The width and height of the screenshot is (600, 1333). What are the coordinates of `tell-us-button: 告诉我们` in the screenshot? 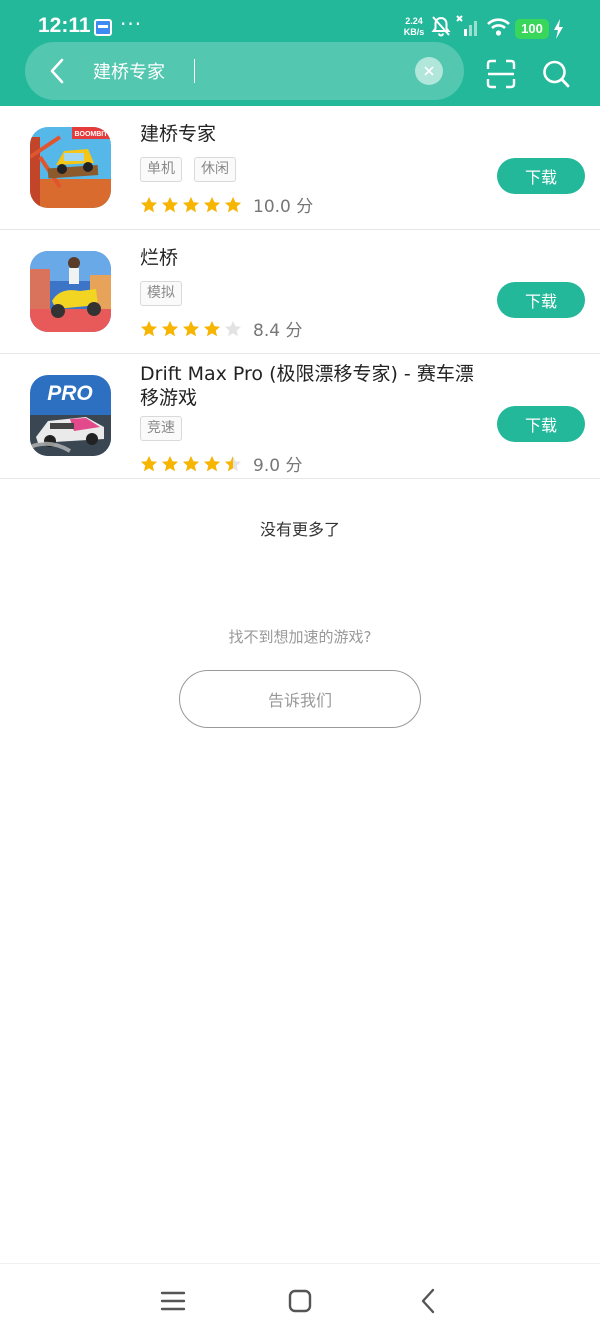 It's located at (300, 699).